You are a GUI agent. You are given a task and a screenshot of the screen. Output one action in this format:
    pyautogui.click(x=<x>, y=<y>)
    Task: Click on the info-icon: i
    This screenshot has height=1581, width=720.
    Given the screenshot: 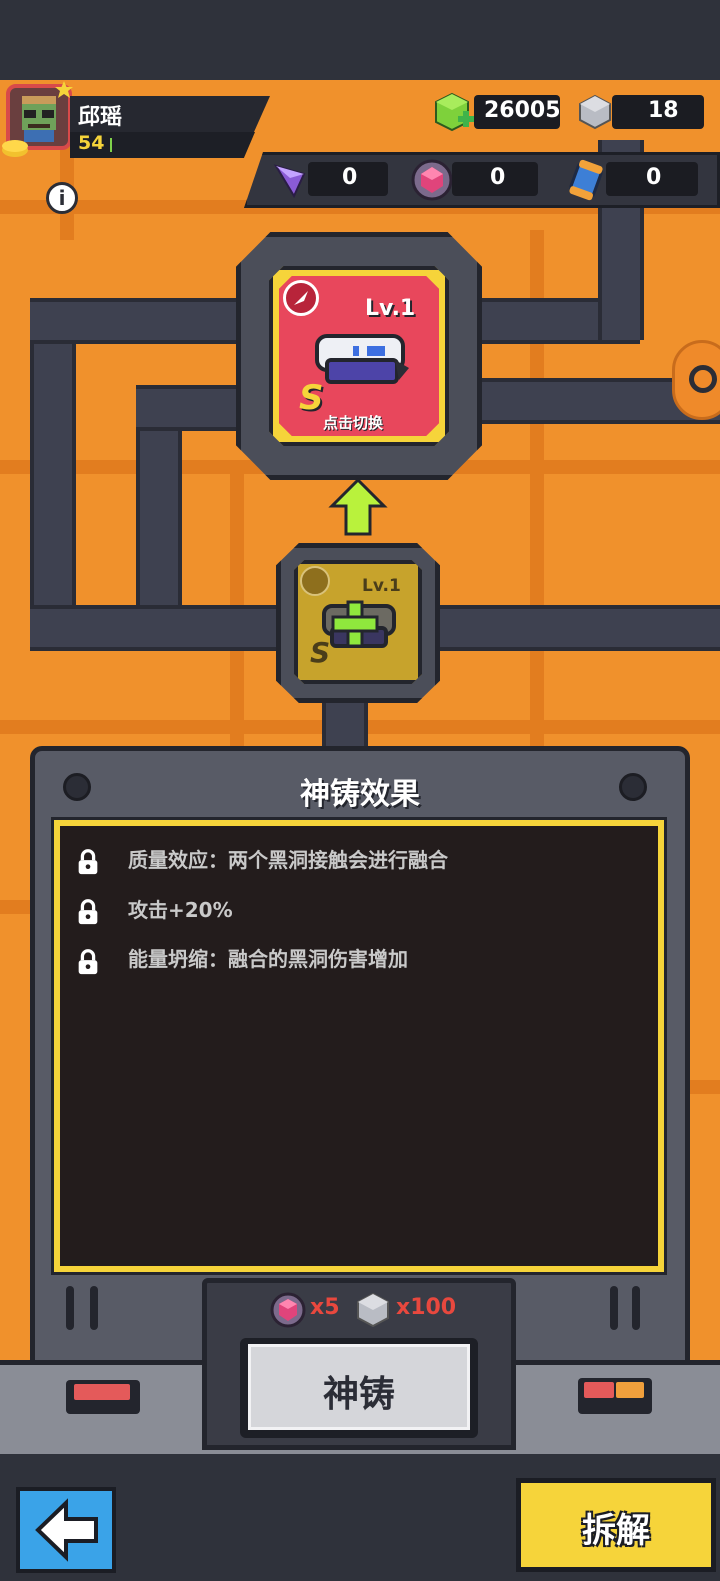 What is the action you would take?
    pyautogui.click(x=62, y=198)
    